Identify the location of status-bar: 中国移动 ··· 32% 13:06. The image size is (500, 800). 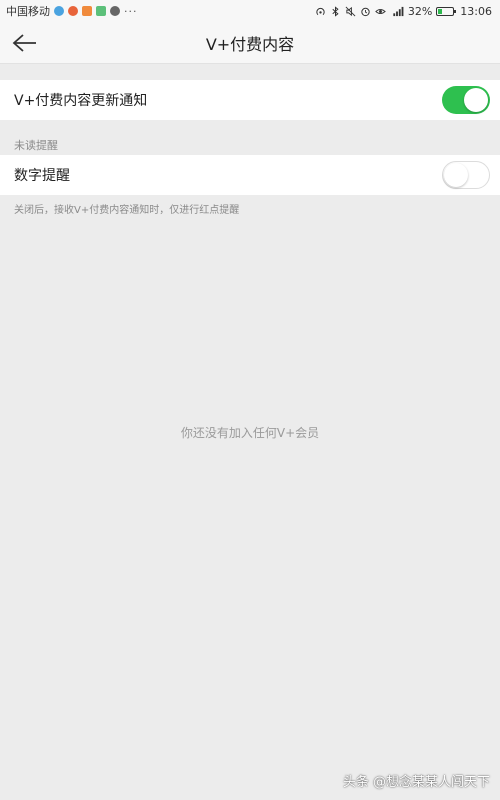
(250, 11).